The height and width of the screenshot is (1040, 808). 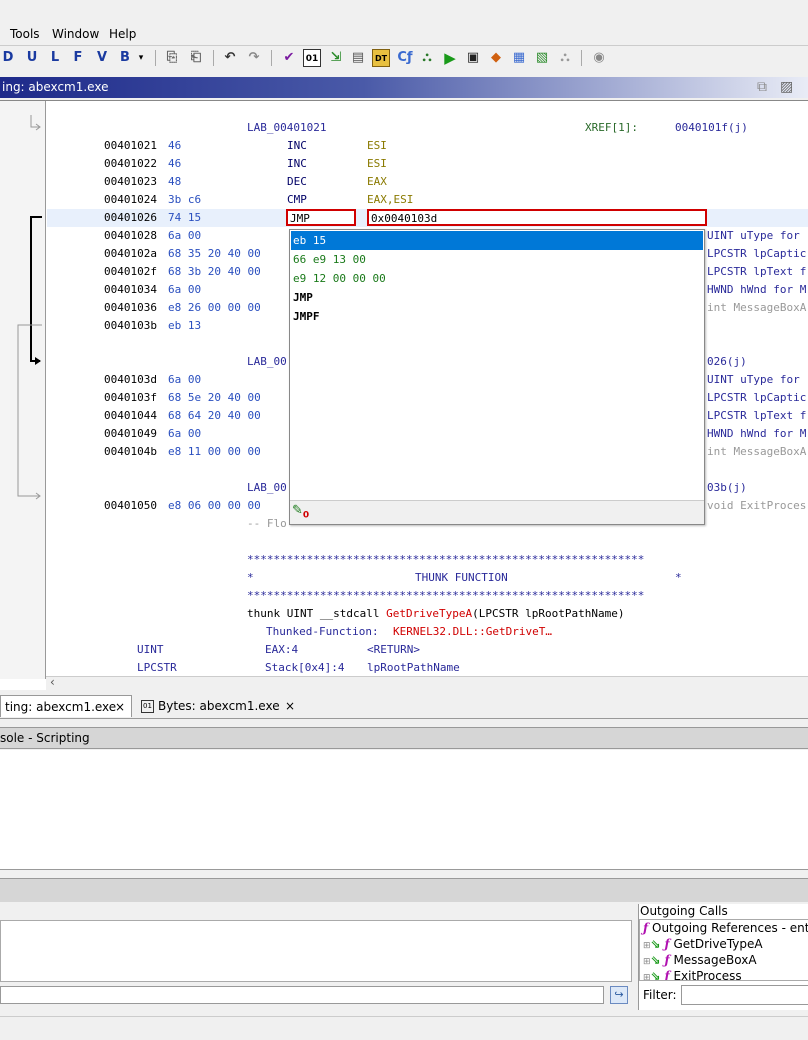 I want to click on code-label: LAB_00401021, so click(x=286, y=127).